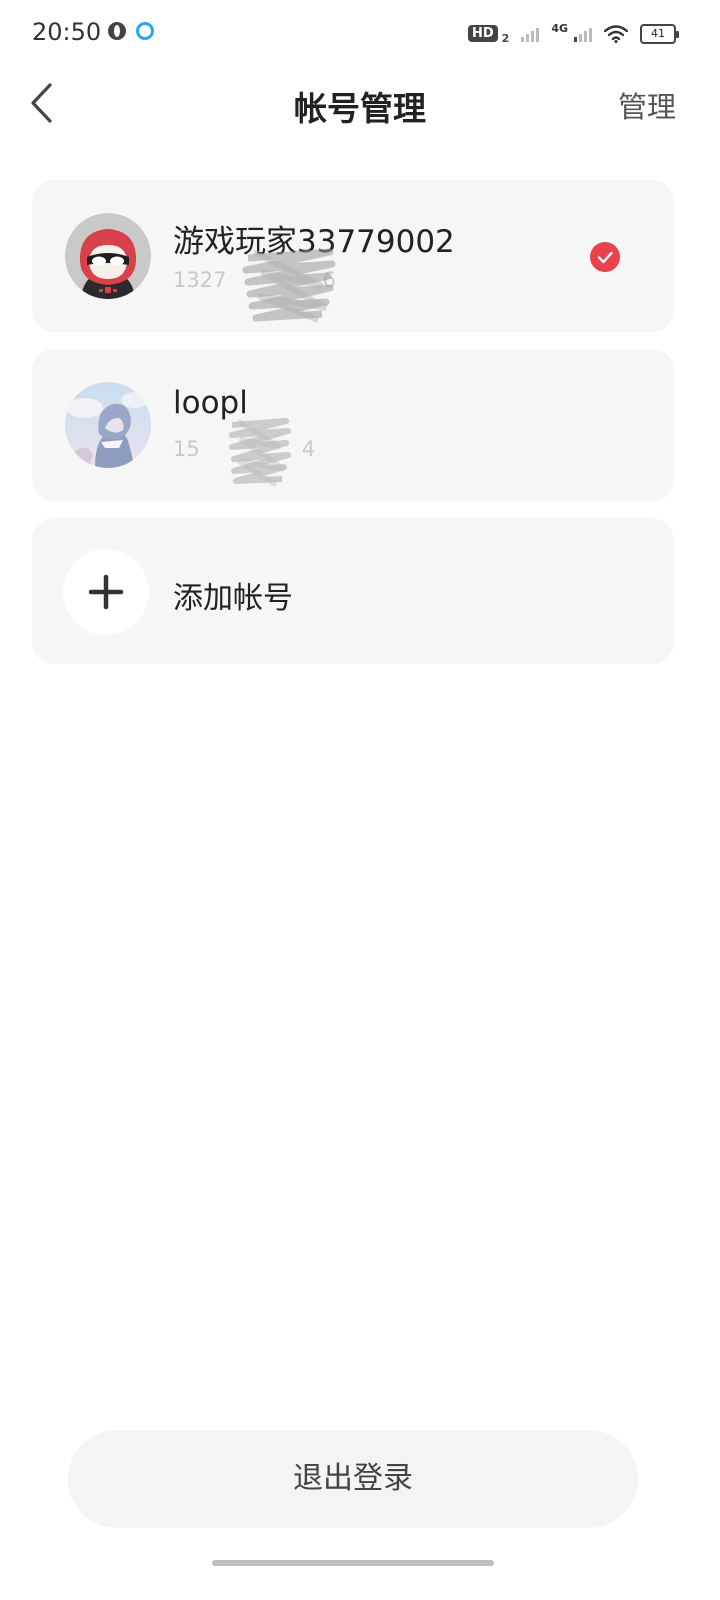 The height and width of the screenshot is (1600, 720). I want to click on qq-icon, so click(145, 31).